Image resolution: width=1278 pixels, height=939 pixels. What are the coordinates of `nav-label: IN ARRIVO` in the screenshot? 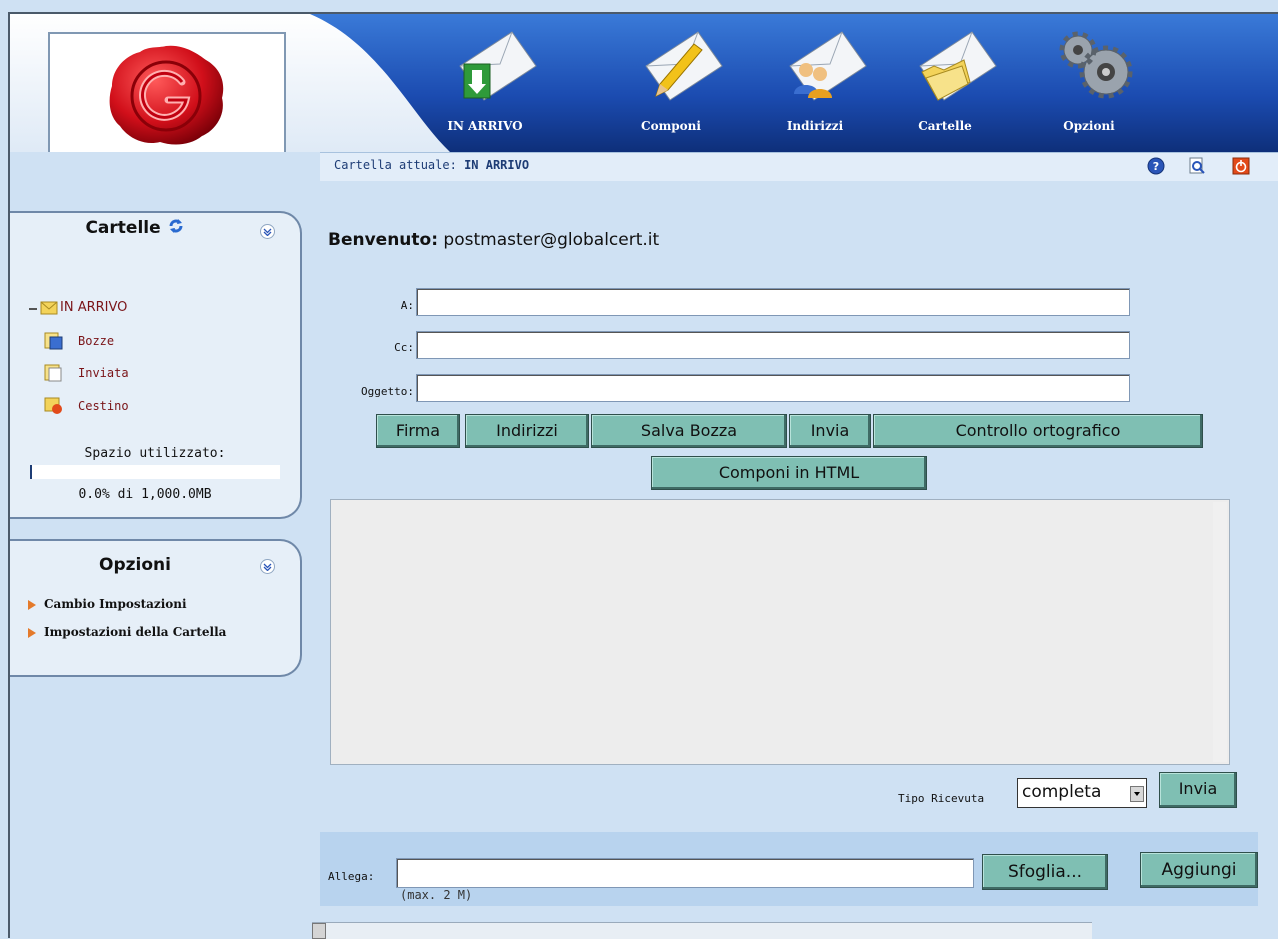 It's located at (485, 126).